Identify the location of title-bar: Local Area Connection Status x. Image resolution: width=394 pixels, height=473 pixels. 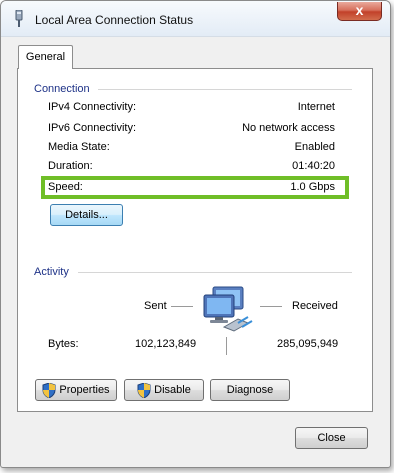
(195, 19).